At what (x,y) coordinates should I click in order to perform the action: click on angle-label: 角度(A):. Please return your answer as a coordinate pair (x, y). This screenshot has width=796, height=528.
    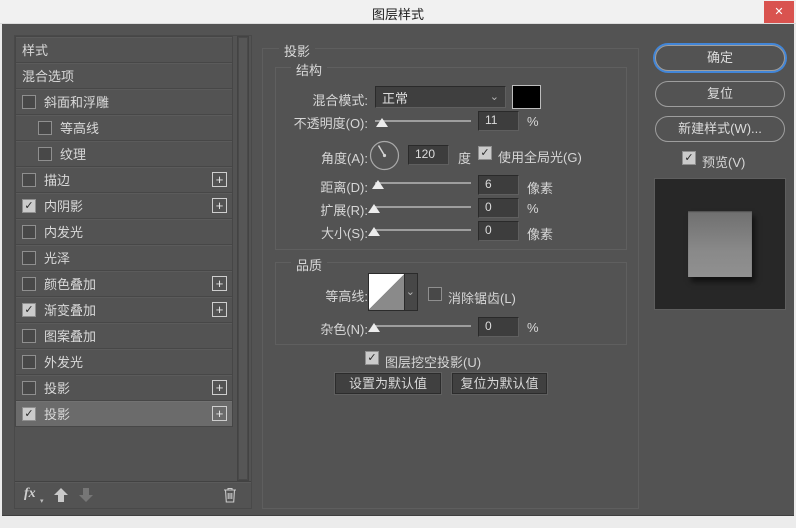
    Looking at the image, I should click on (344, 158).